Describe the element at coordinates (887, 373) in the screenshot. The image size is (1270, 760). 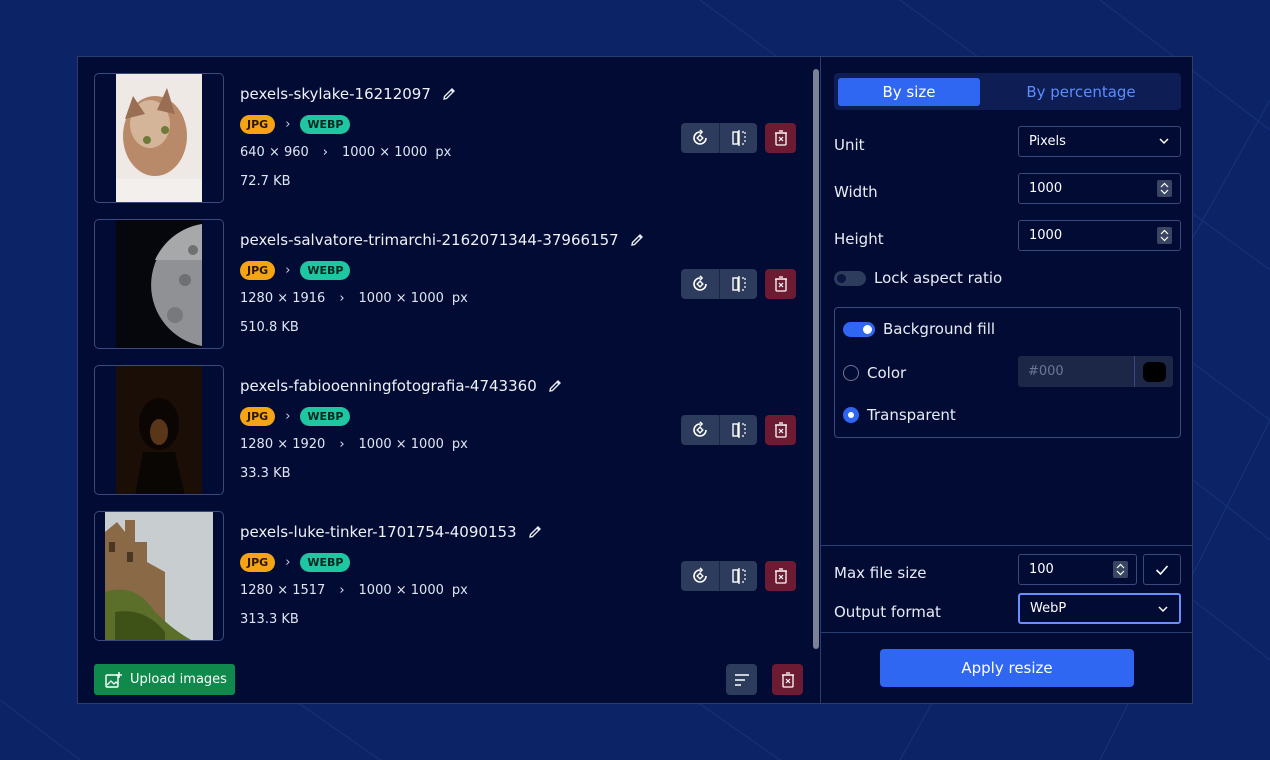
I see `color-label: Color` at that location.